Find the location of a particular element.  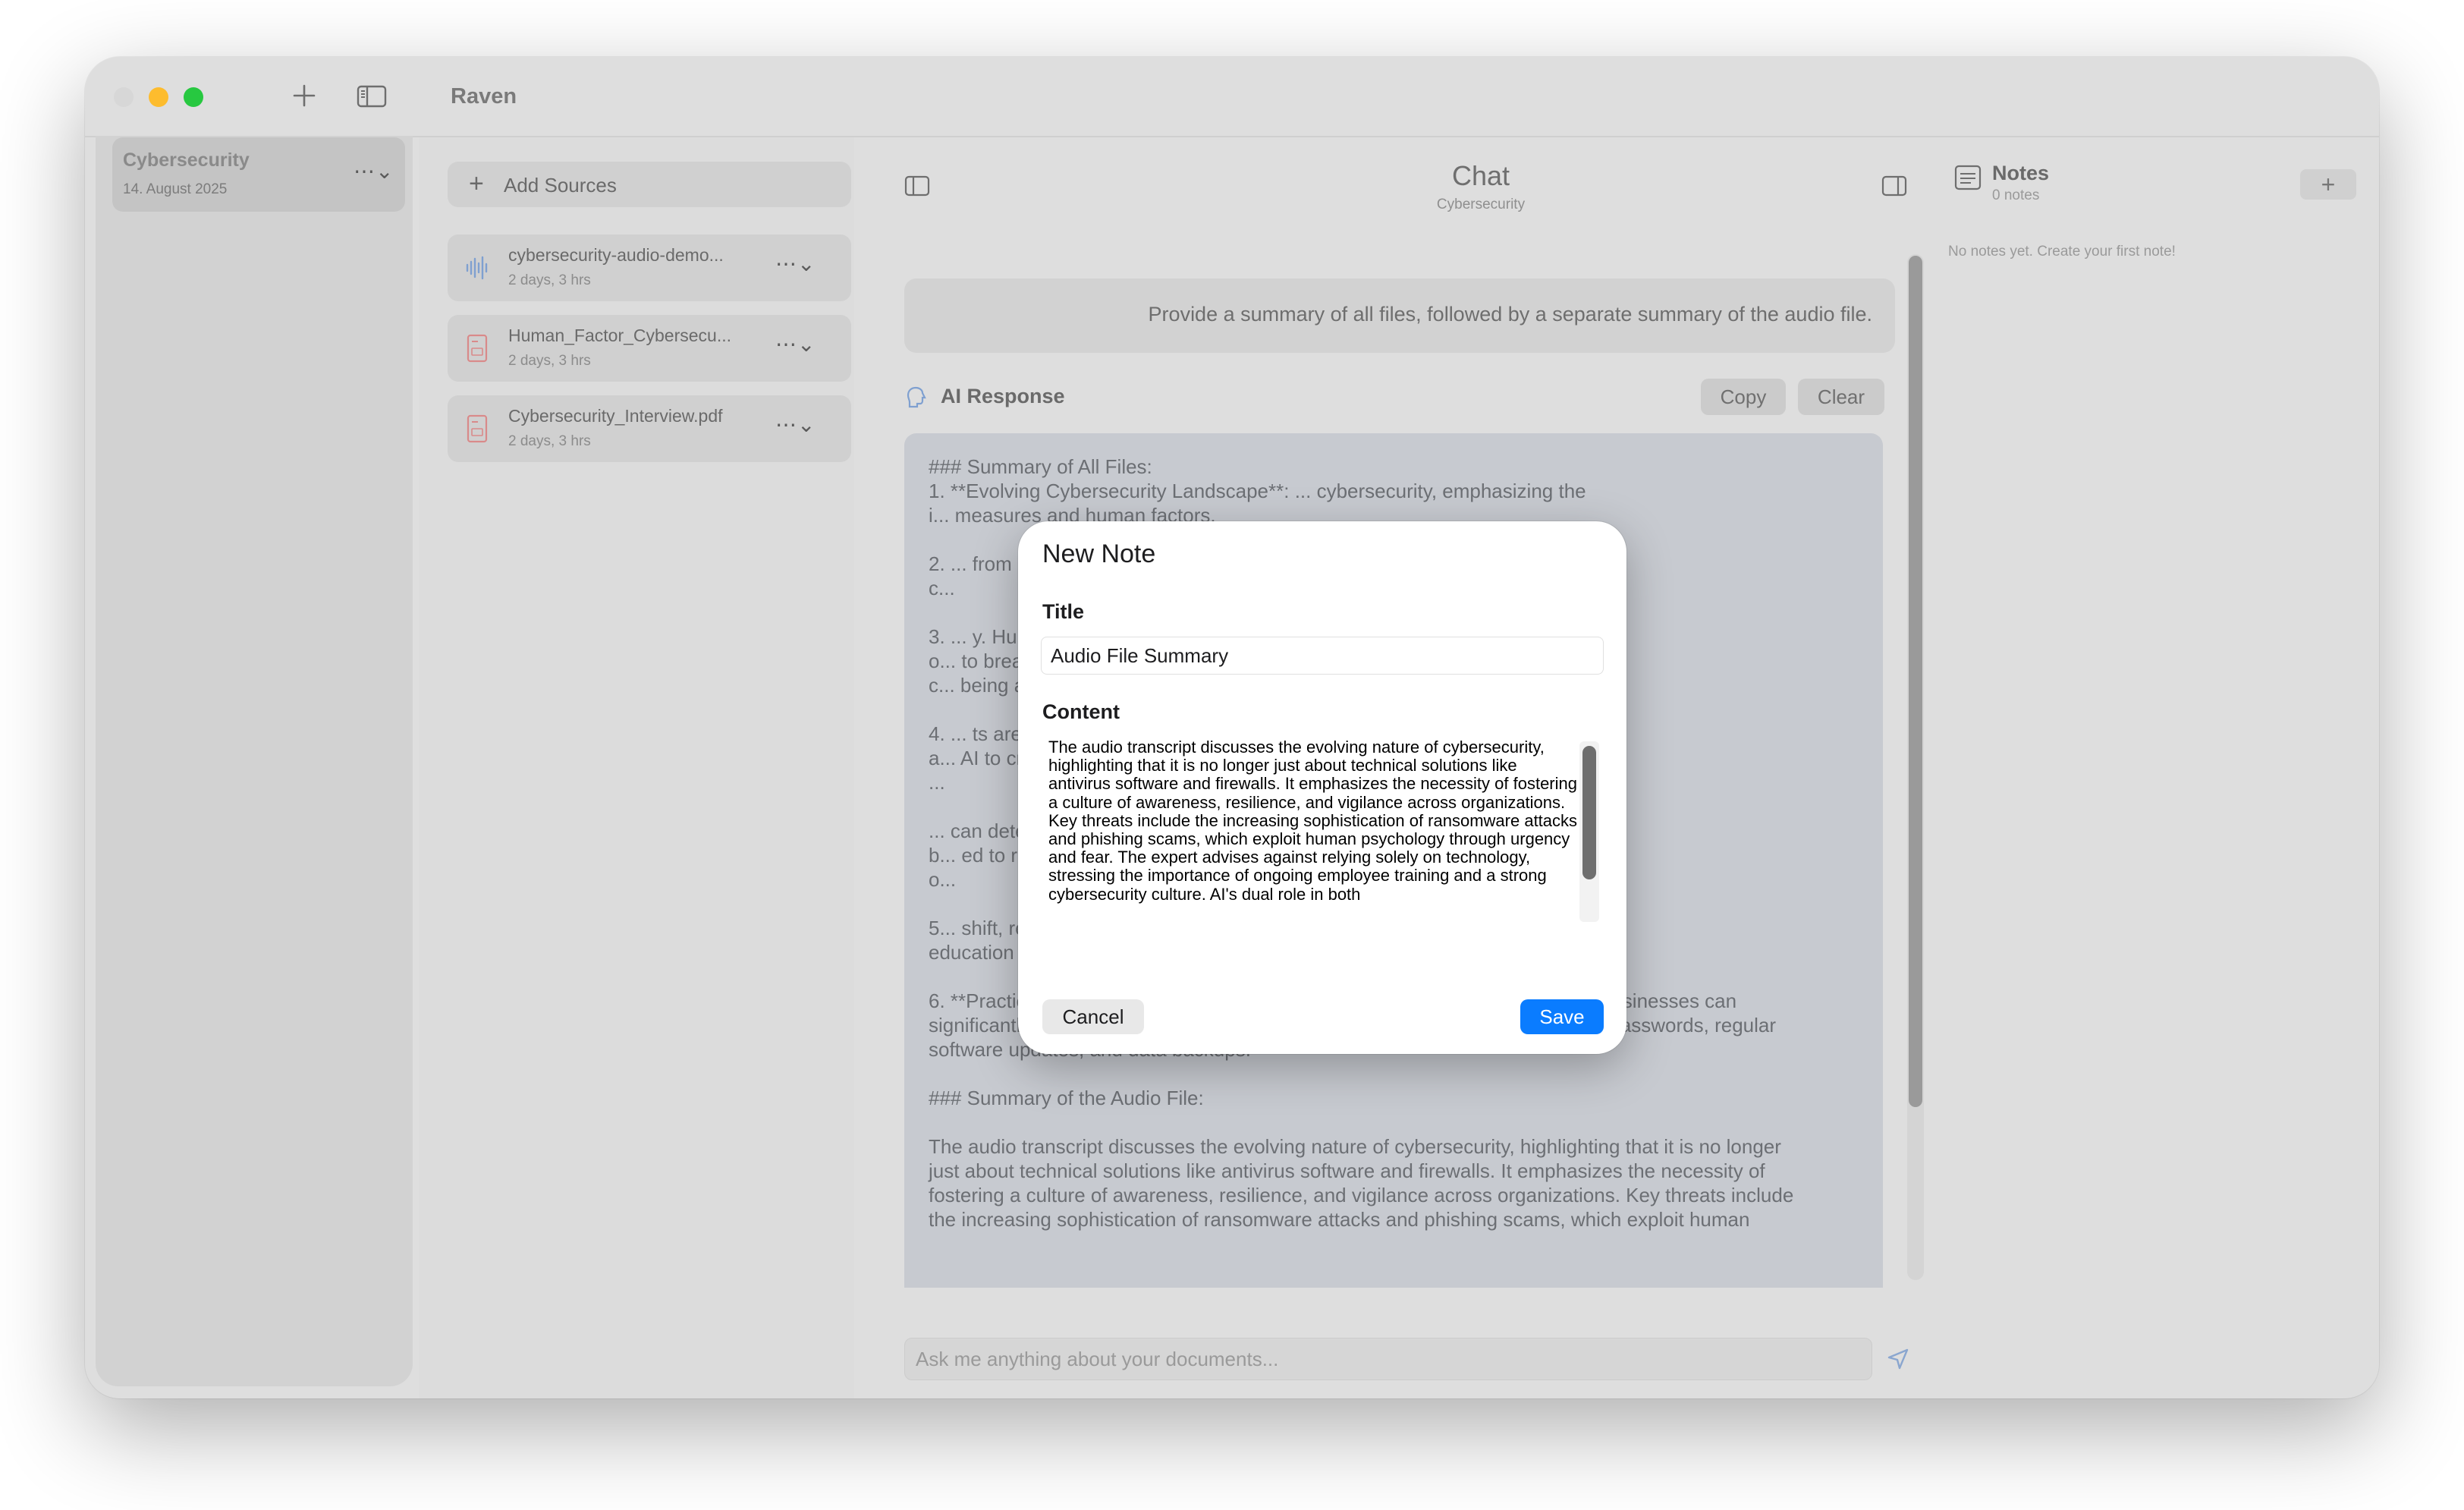

toggle-sidebar-button is located at coordinates (372, 98).